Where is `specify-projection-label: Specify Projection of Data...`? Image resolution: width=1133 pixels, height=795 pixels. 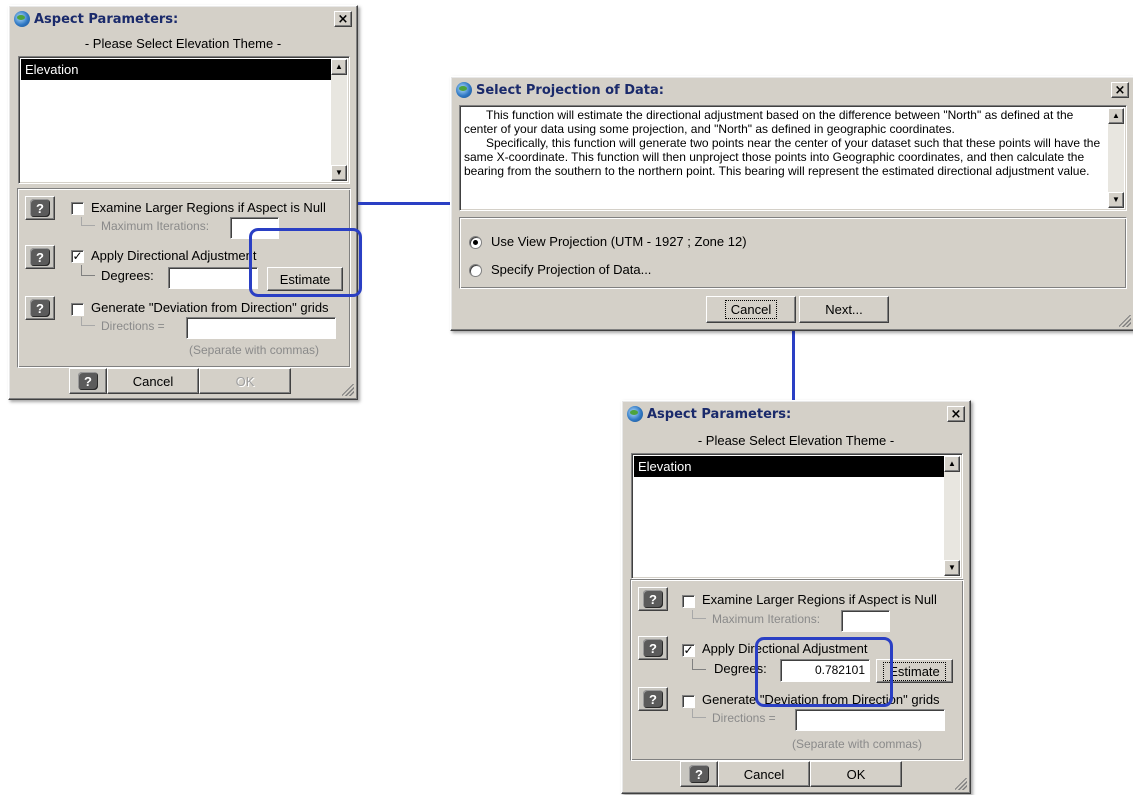 specify-projection-label: Specify Projection of Data... is located at coordinates (571, 269).